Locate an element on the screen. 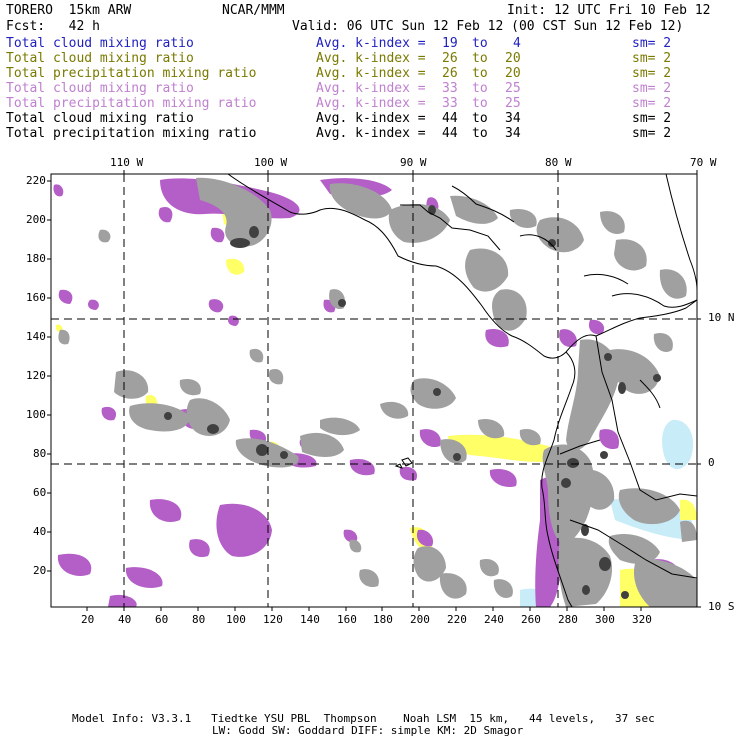 Image resolution: width=740 pixels, height=740 pixels. bottom-ticks is located at coordinates (364, 609).